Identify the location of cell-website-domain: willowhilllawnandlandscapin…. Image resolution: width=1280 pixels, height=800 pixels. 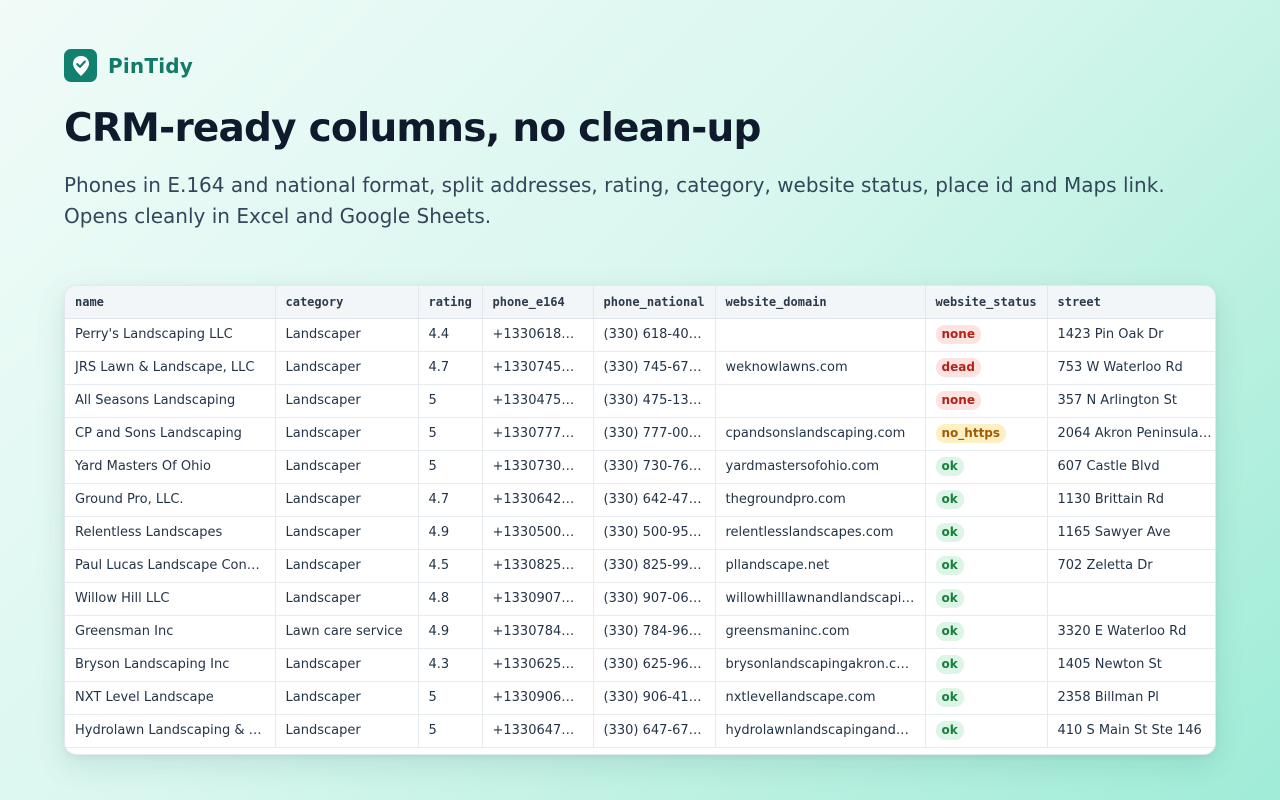
(820, 599).